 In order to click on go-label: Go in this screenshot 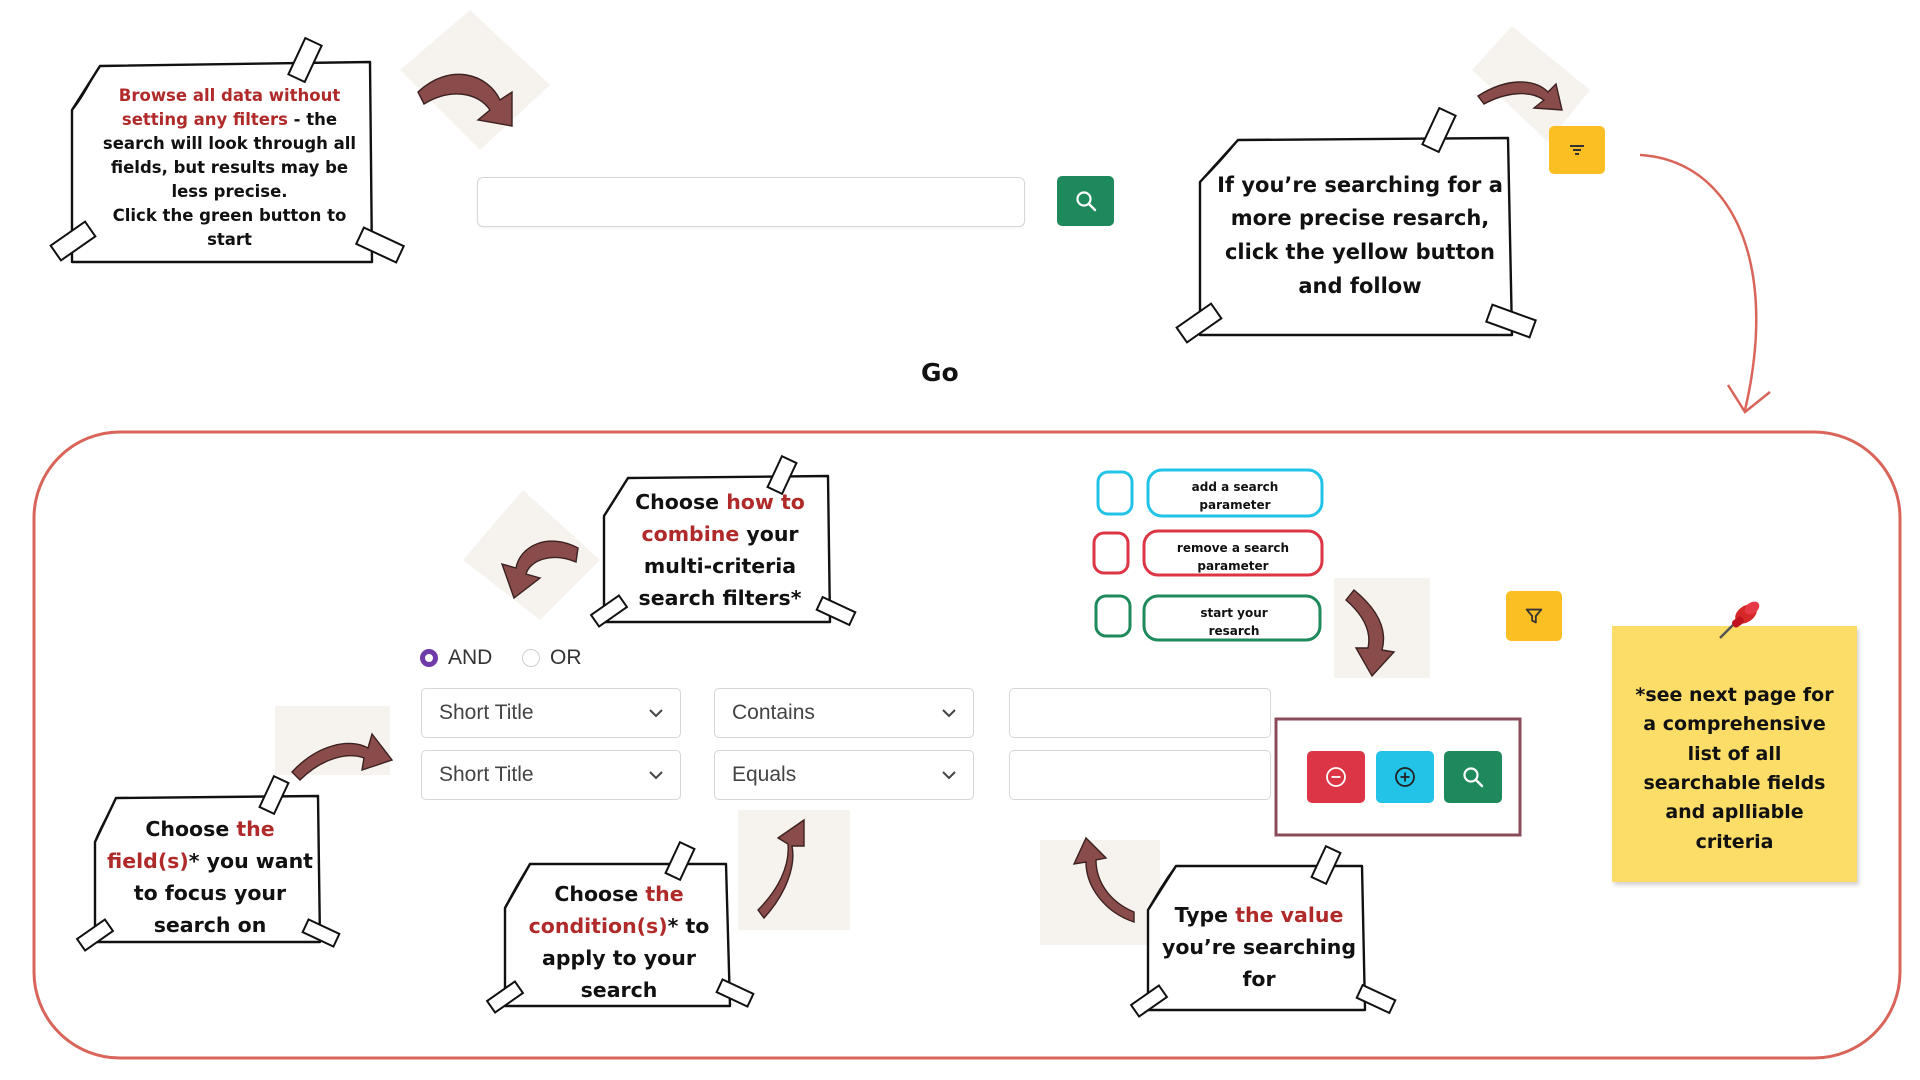, I will do `click(940, 372)`.